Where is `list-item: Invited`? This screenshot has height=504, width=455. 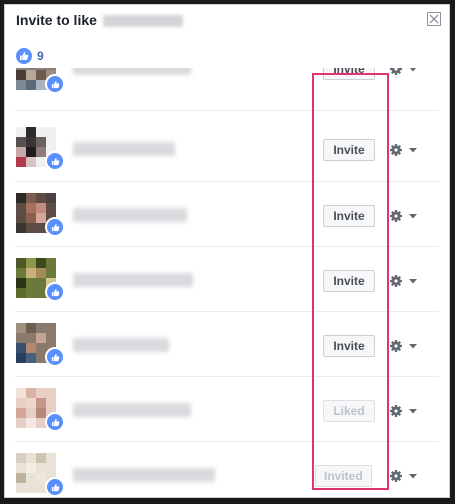
list-item: Invited is located at coordinates (227, 469).